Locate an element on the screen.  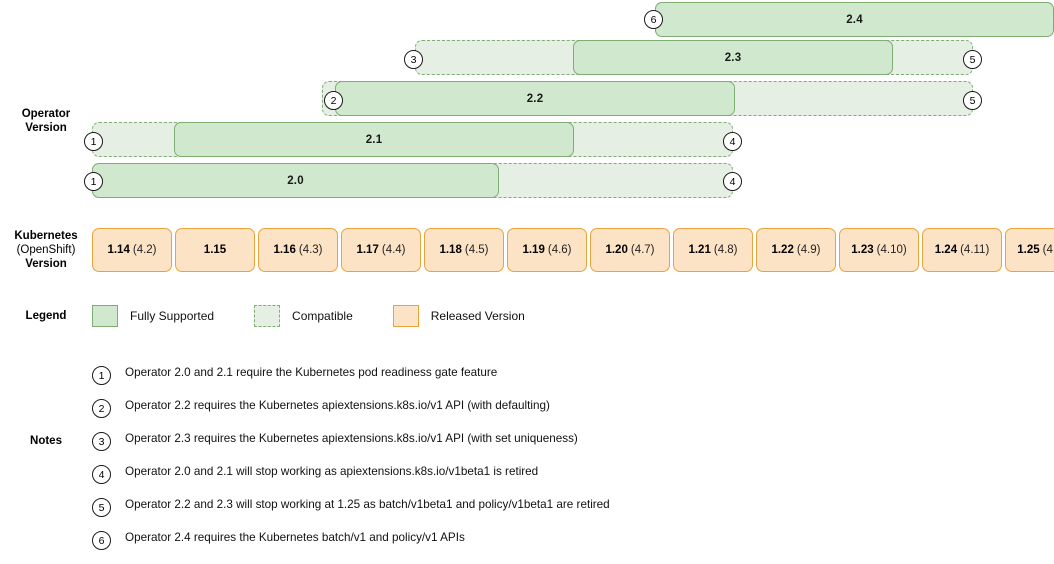
kubernetes-version-cell: 1.23 (4.10) is located at coordinates (879, 250).